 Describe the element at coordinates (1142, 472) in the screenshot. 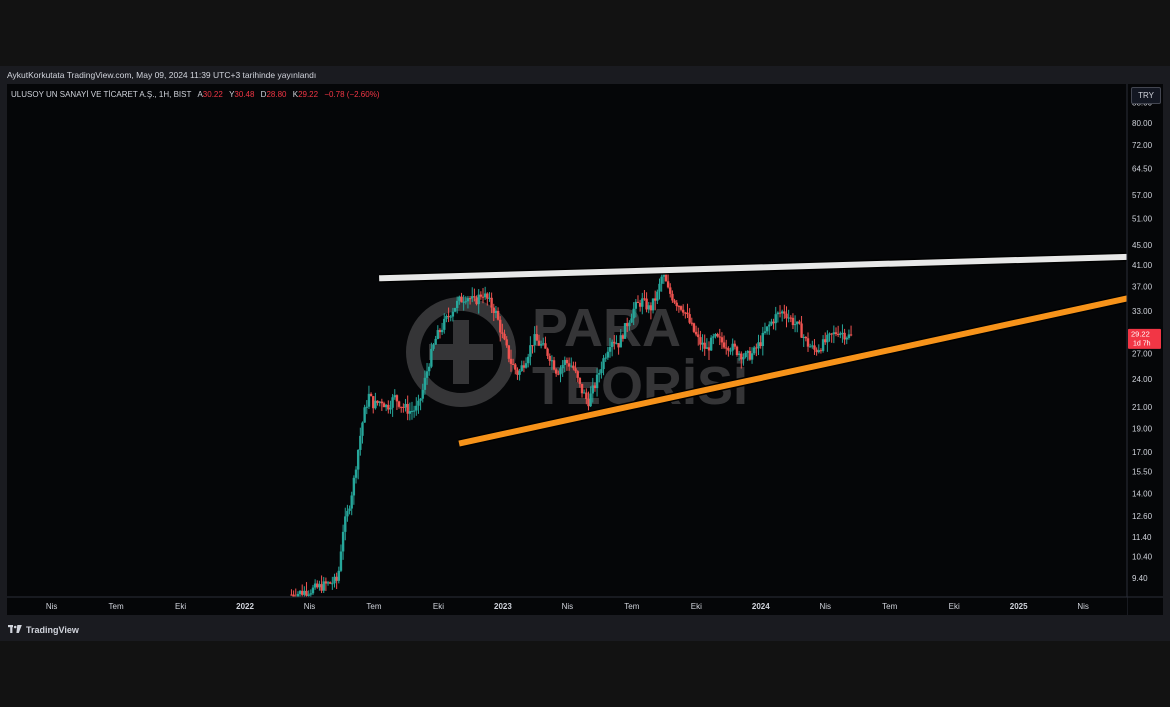

I see `y-tick-label: 15.50` at that location.